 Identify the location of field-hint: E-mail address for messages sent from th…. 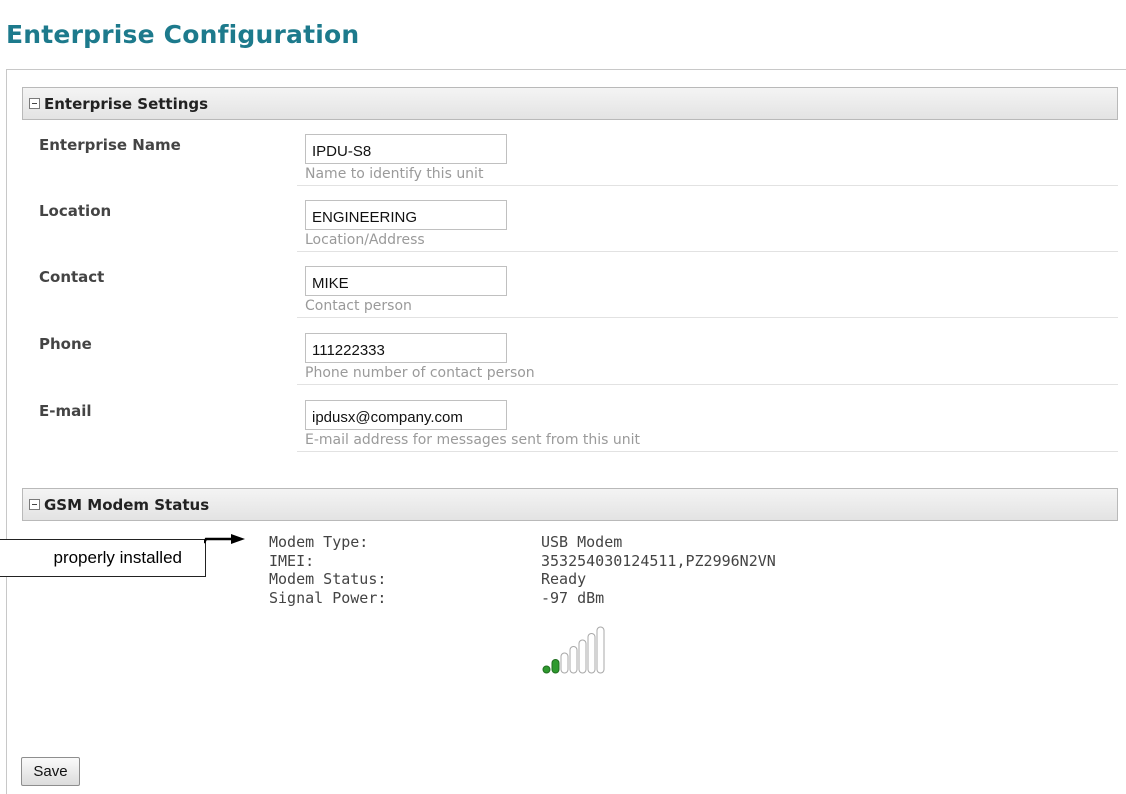
(473, 440).